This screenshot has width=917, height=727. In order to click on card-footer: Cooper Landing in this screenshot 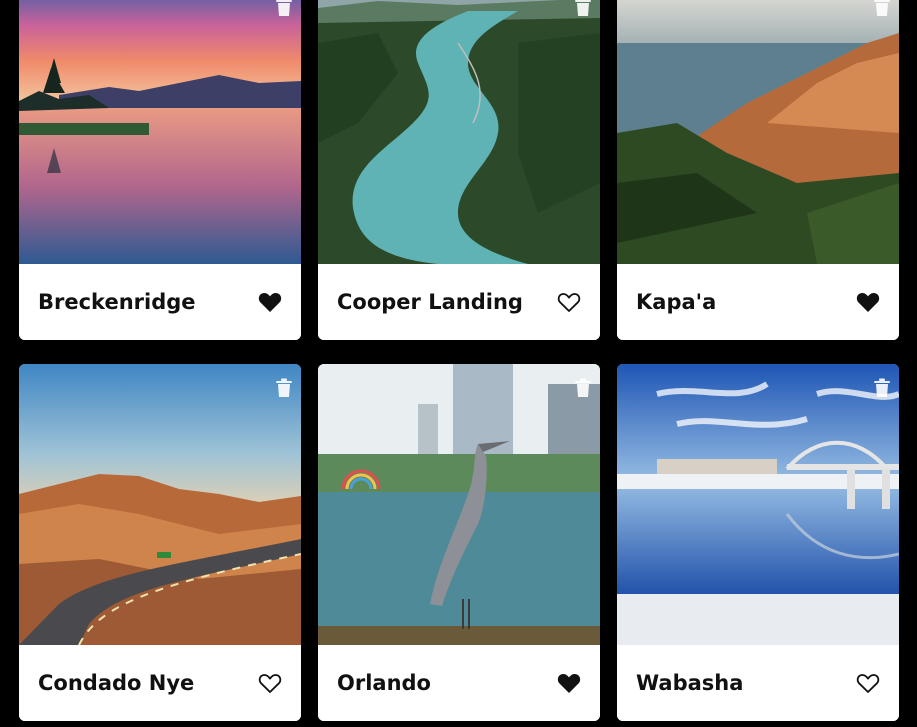, I will do `click(459, 302)`.